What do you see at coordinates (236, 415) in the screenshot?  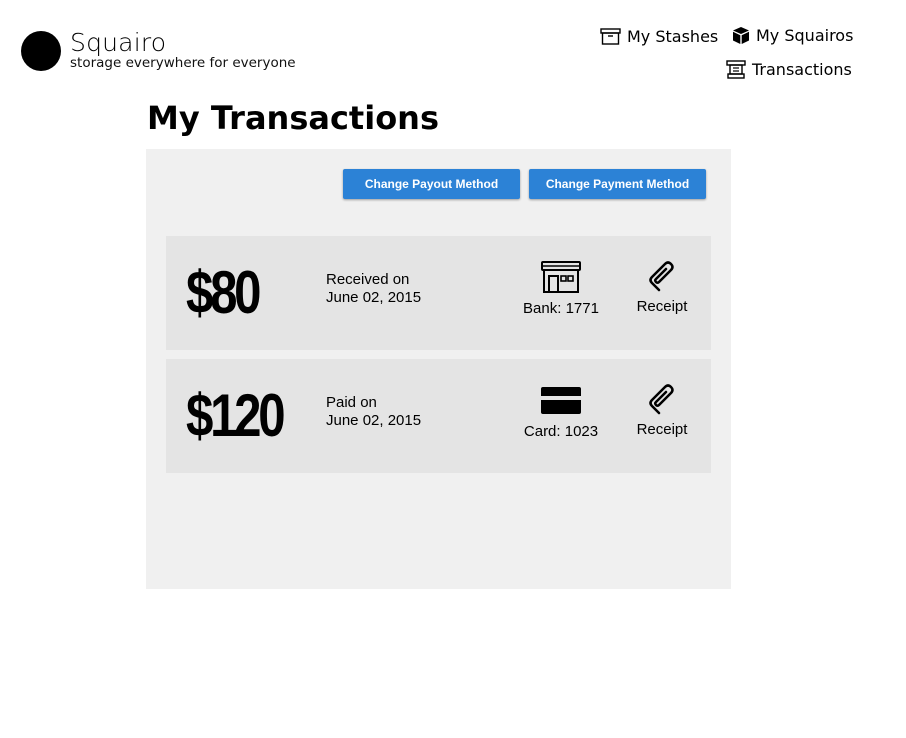 I see `transaction-amount: $120` at bounding box center [236, 415].